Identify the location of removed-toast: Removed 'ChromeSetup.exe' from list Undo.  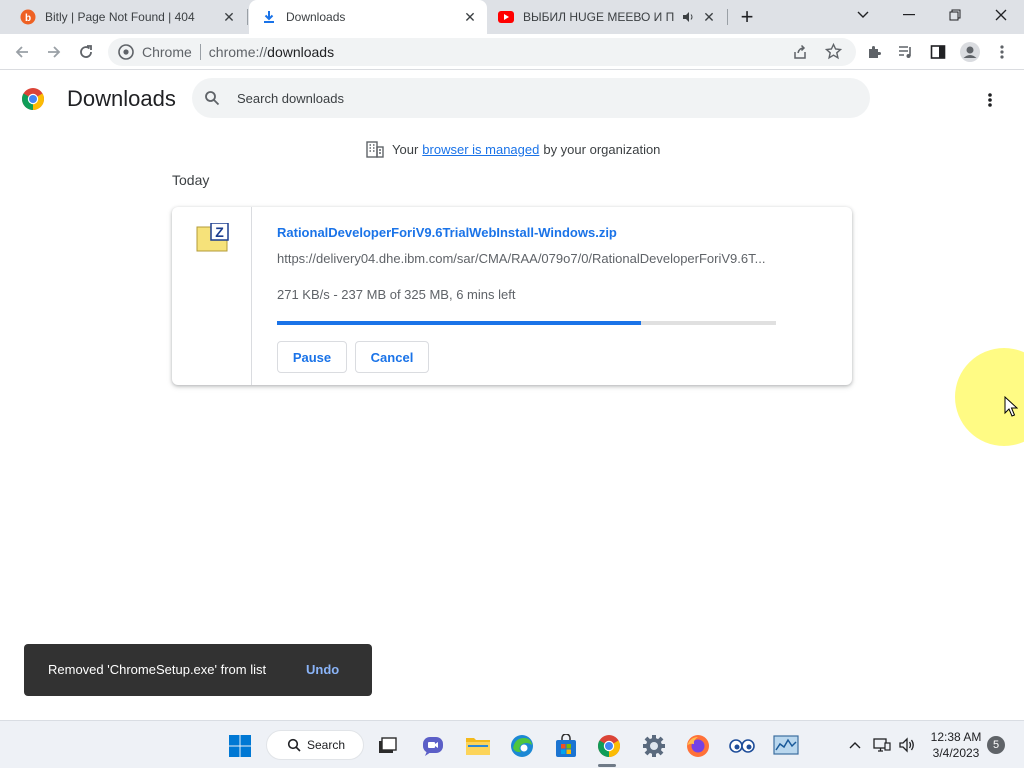
(198, 670).